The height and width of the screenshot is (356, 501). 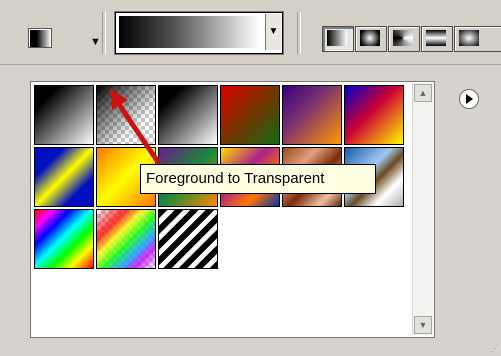 What do you see at coordinates (423, 325) in the screenshot?
I see `scroll-down-icon: ▼` at bounding box center [423, 325].